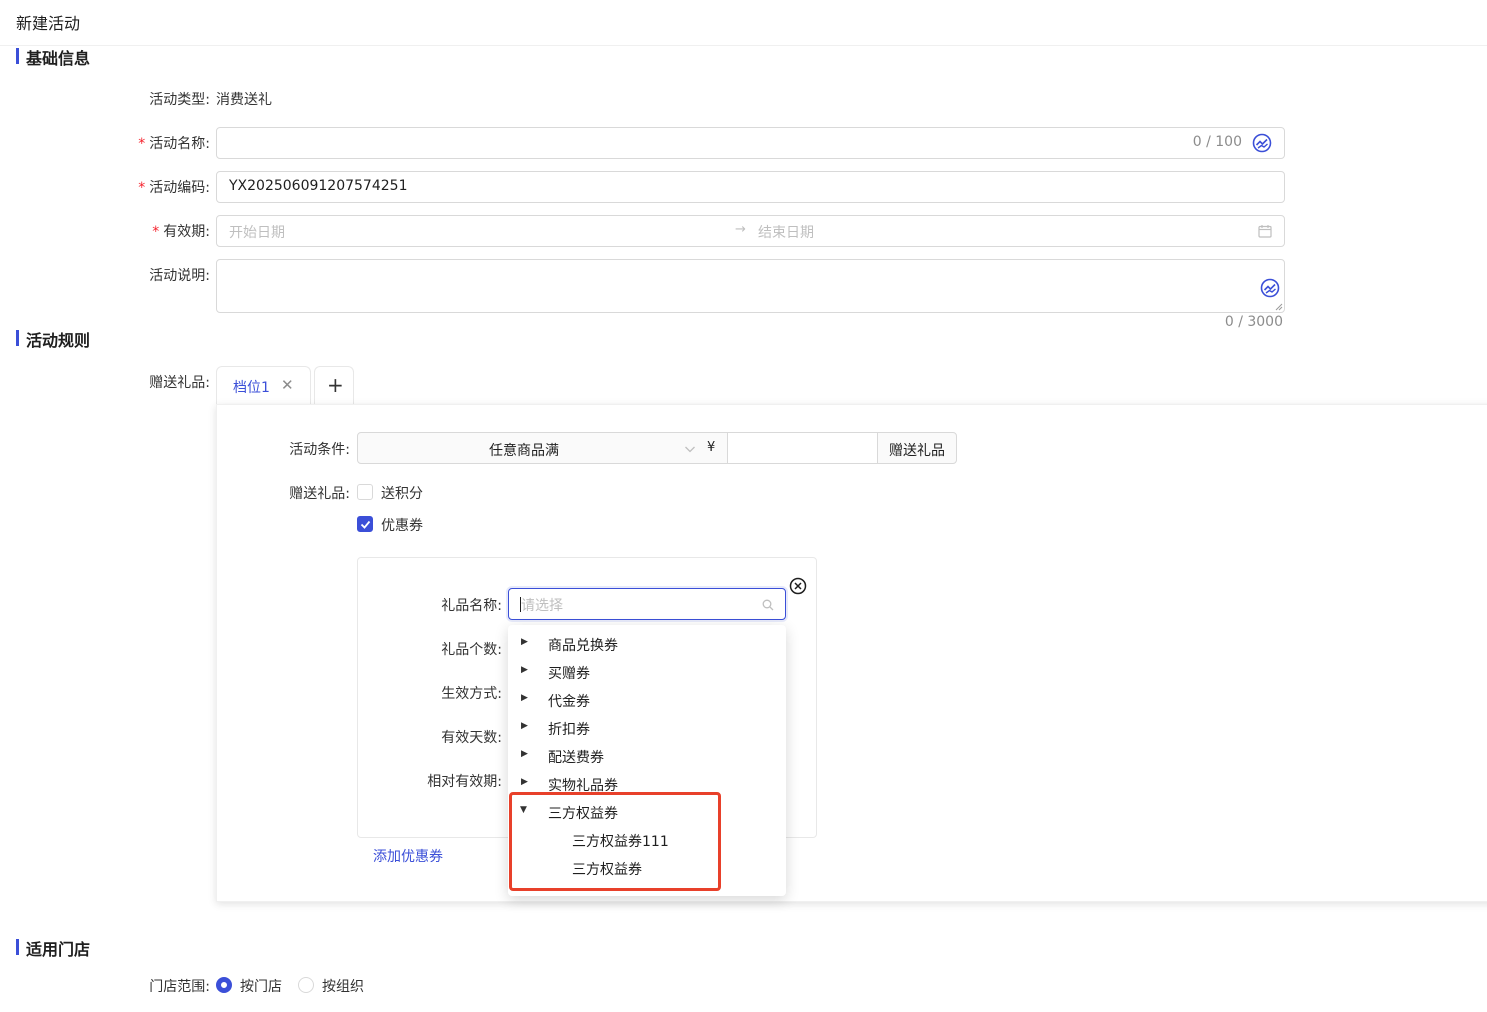  Describe the element at coordinates (53, 57) in the screenshot. I see `section-title-basic: 基础信息` at that location.